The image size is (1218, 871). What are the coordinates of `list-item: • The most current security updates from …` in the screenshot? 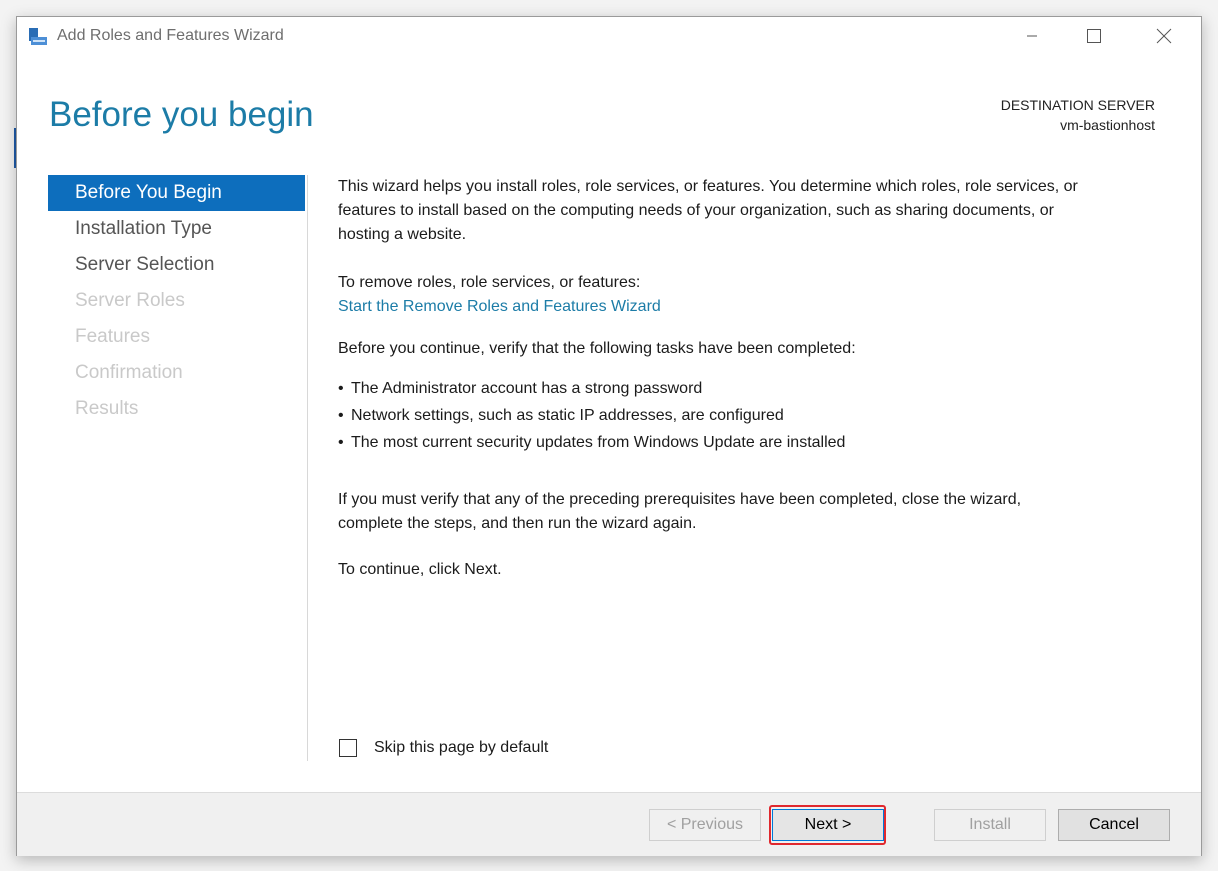 It's located at (591, 442).